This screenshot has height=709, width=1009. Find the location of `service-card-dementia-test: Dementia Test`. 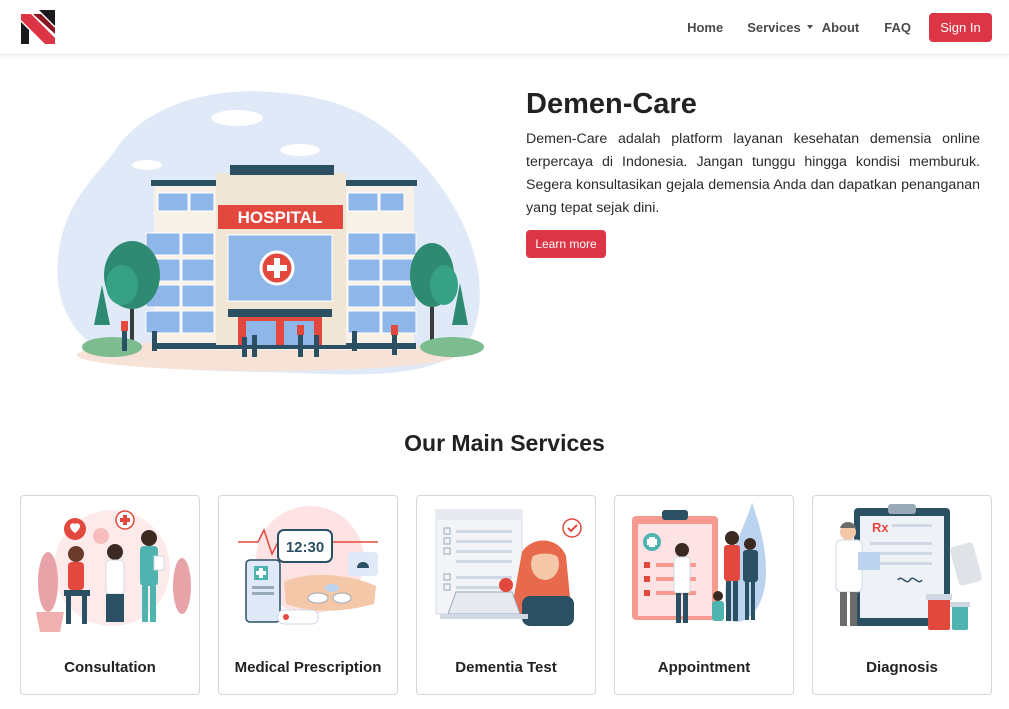

service-card-dementia-test: Dementia Test is located at coordinates (506, 595).